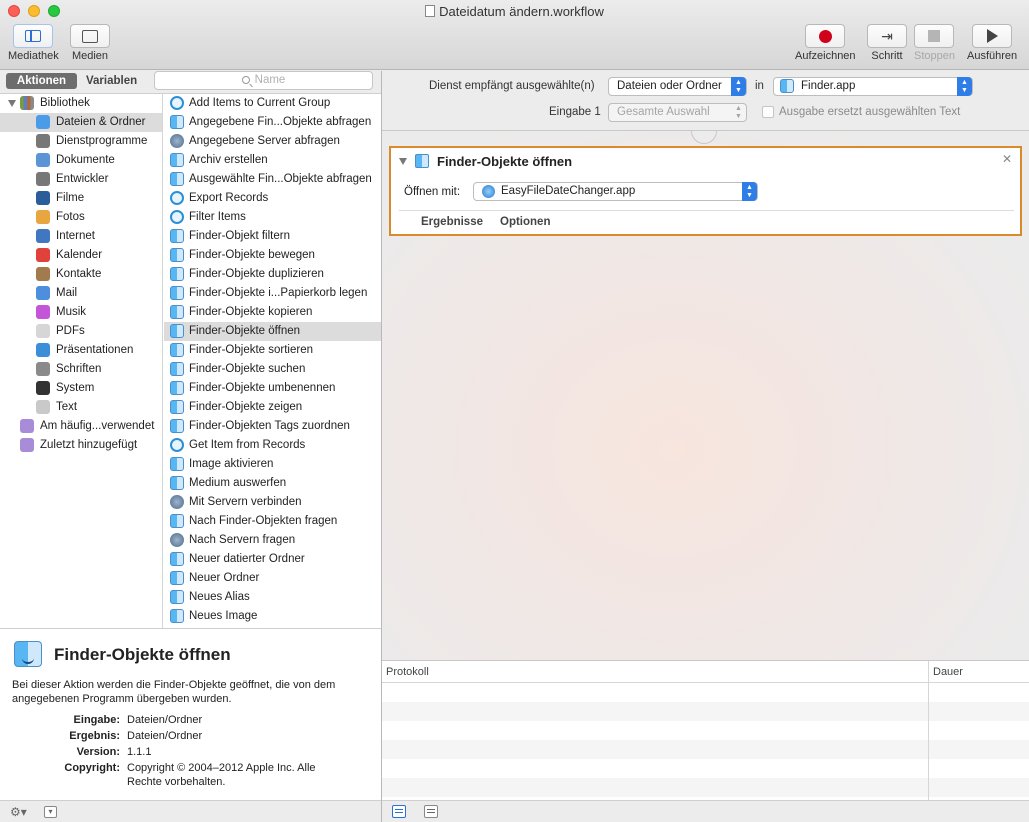  What do you see at coordinates (89, 445) in the screenshot?
I see `sidebar-item-label: Zuletzt hinzugefügt` at bounding box center [89, 445].